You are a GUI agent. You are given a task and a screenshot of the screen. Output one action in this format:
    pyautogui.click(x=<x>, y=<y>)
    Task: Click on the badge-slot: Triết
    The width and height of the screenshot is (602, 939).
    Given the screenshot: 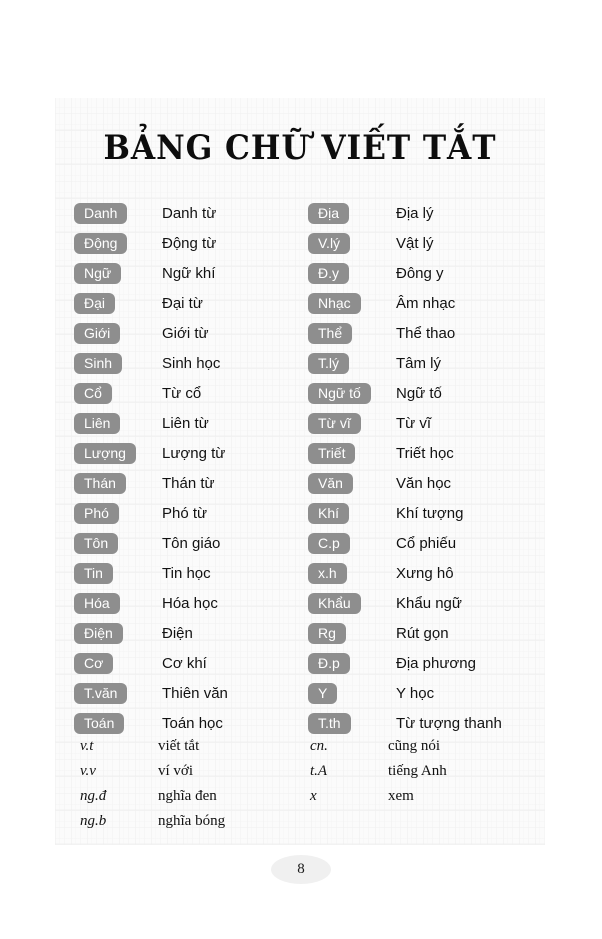 What is the action you would take?
    pyautogui.click(x=350, y=453)
    